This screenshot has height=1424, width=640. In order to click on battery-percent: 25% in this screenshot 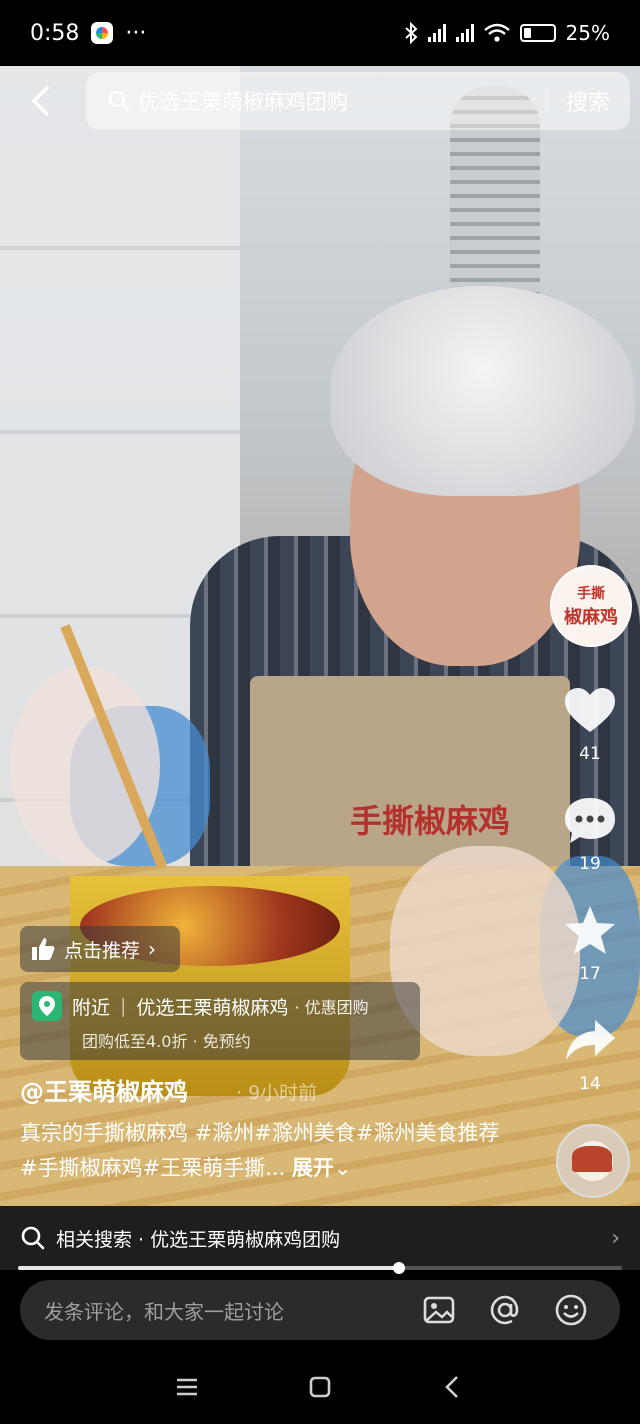, I will do `click(587, 33)`.